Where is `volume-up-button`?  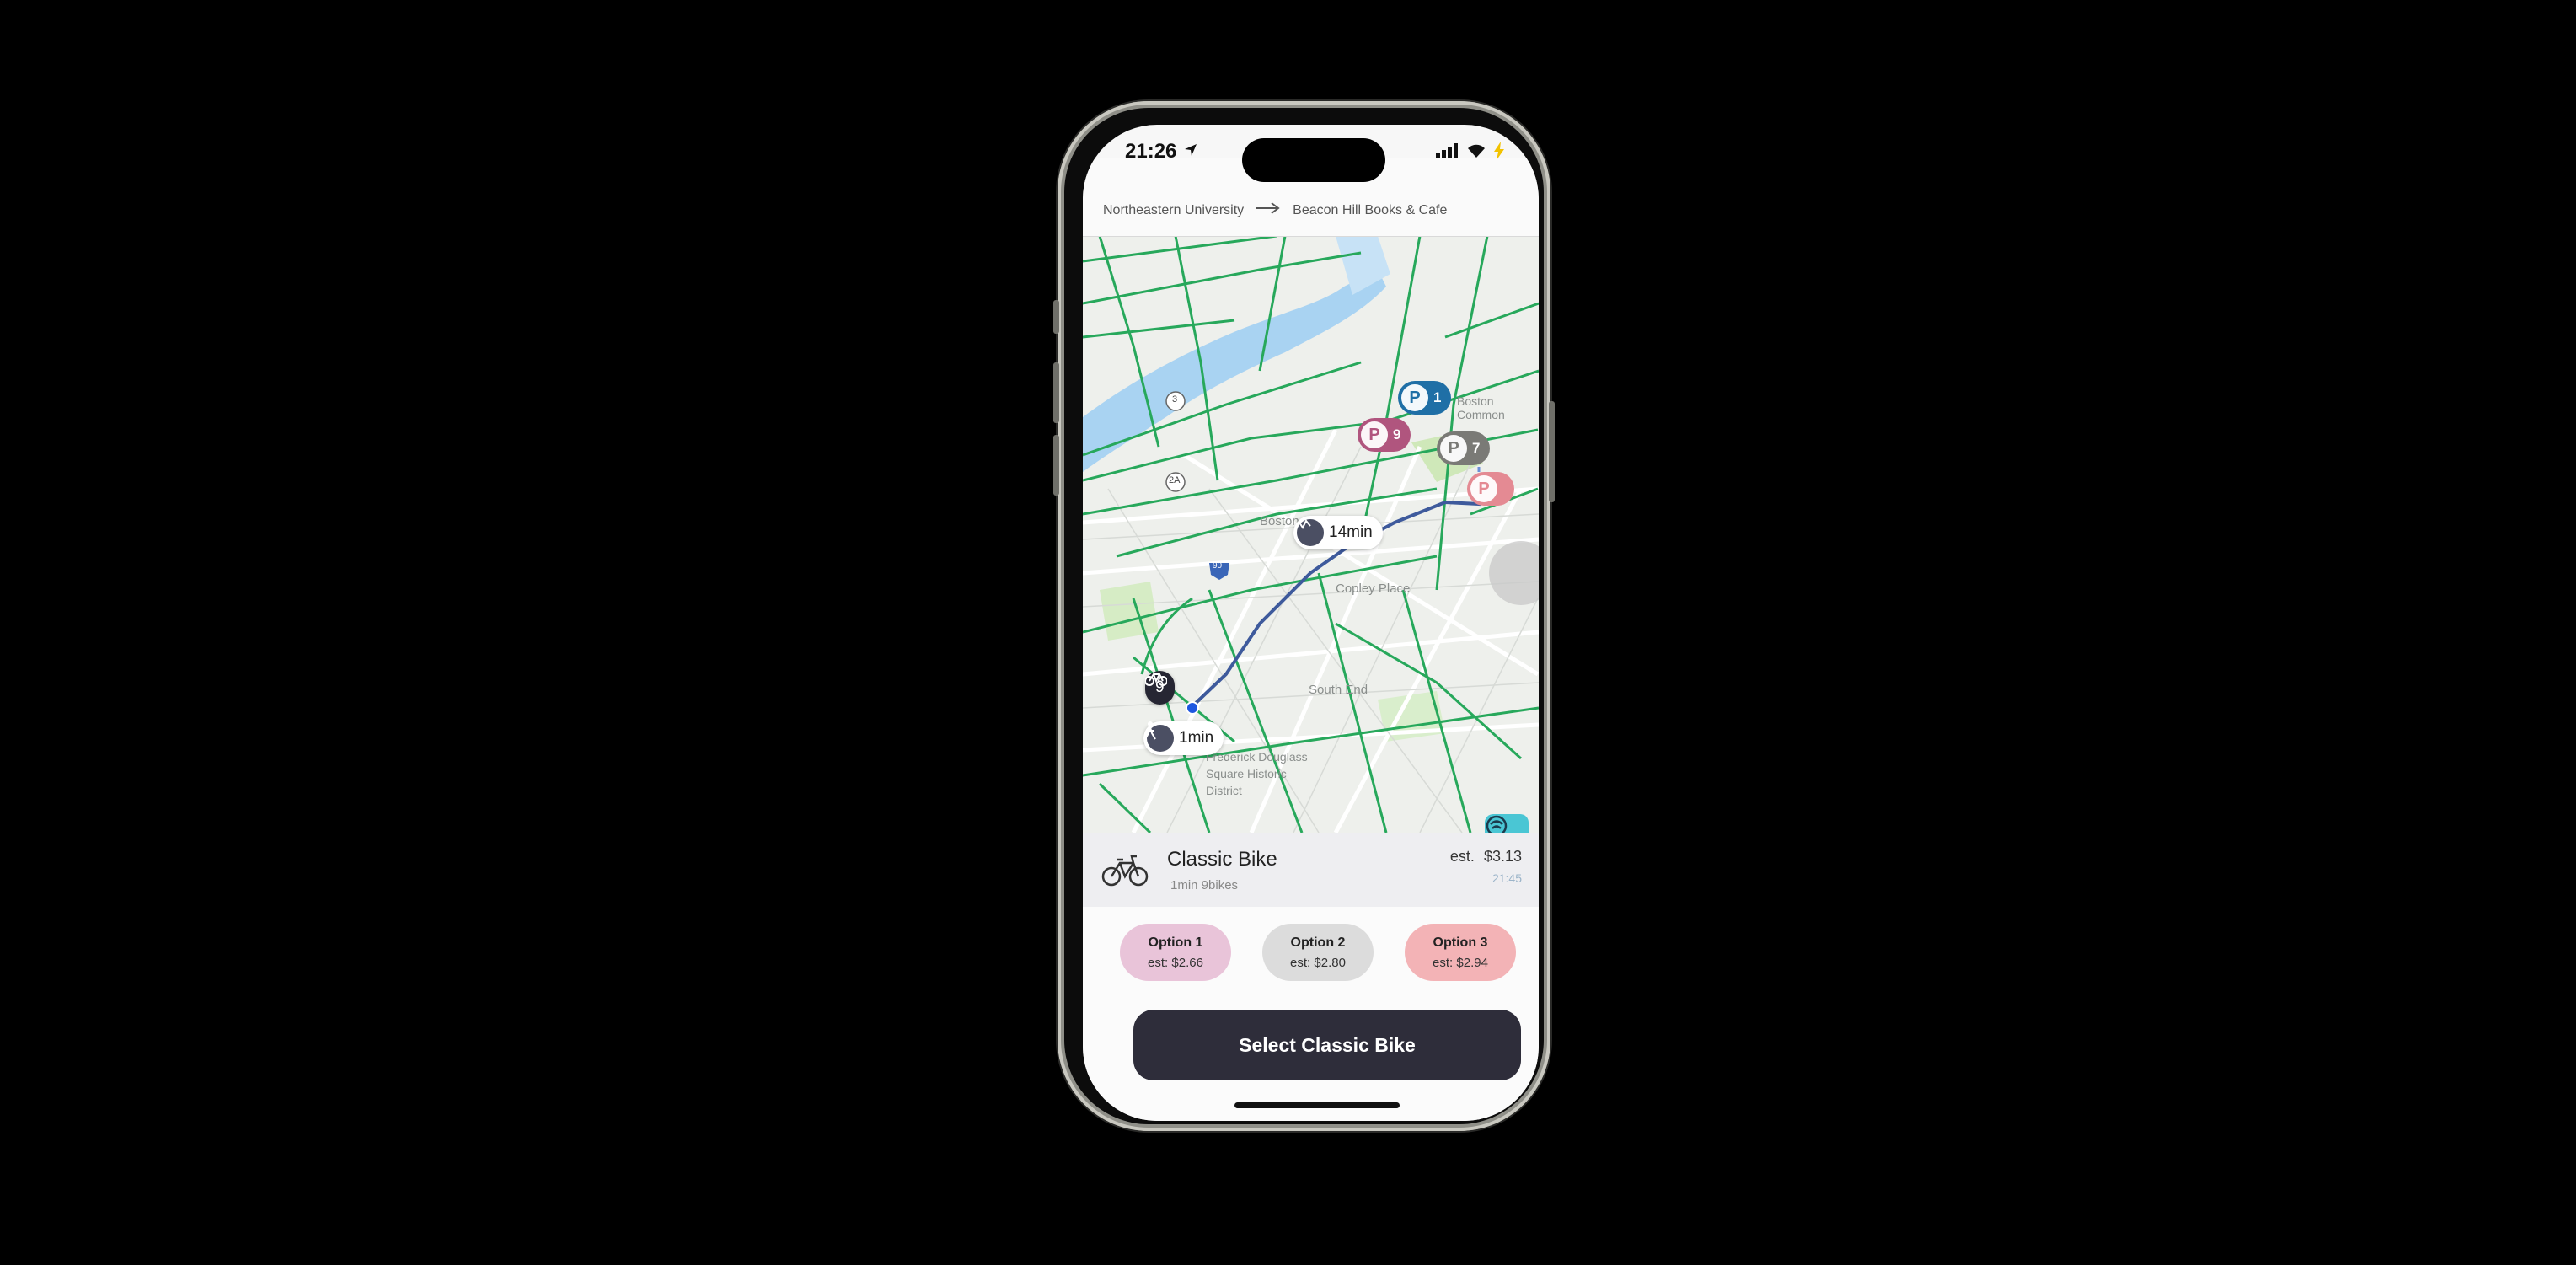 volume-up-button is located at coordinates (1056, 392).